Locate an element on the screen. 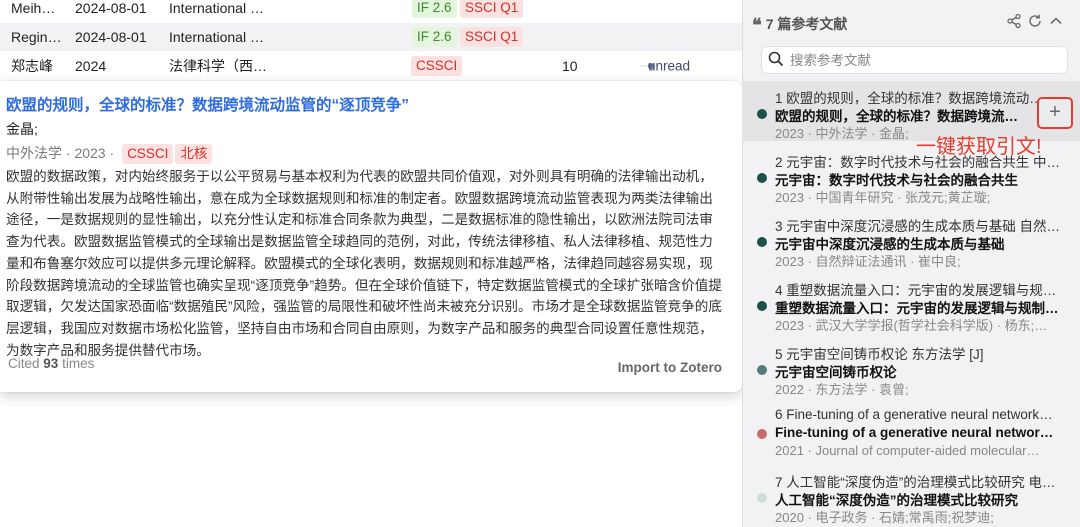 This screenshot has width=1080, height=527. quote-icon: ❝ is located at coordinates (757, 25).